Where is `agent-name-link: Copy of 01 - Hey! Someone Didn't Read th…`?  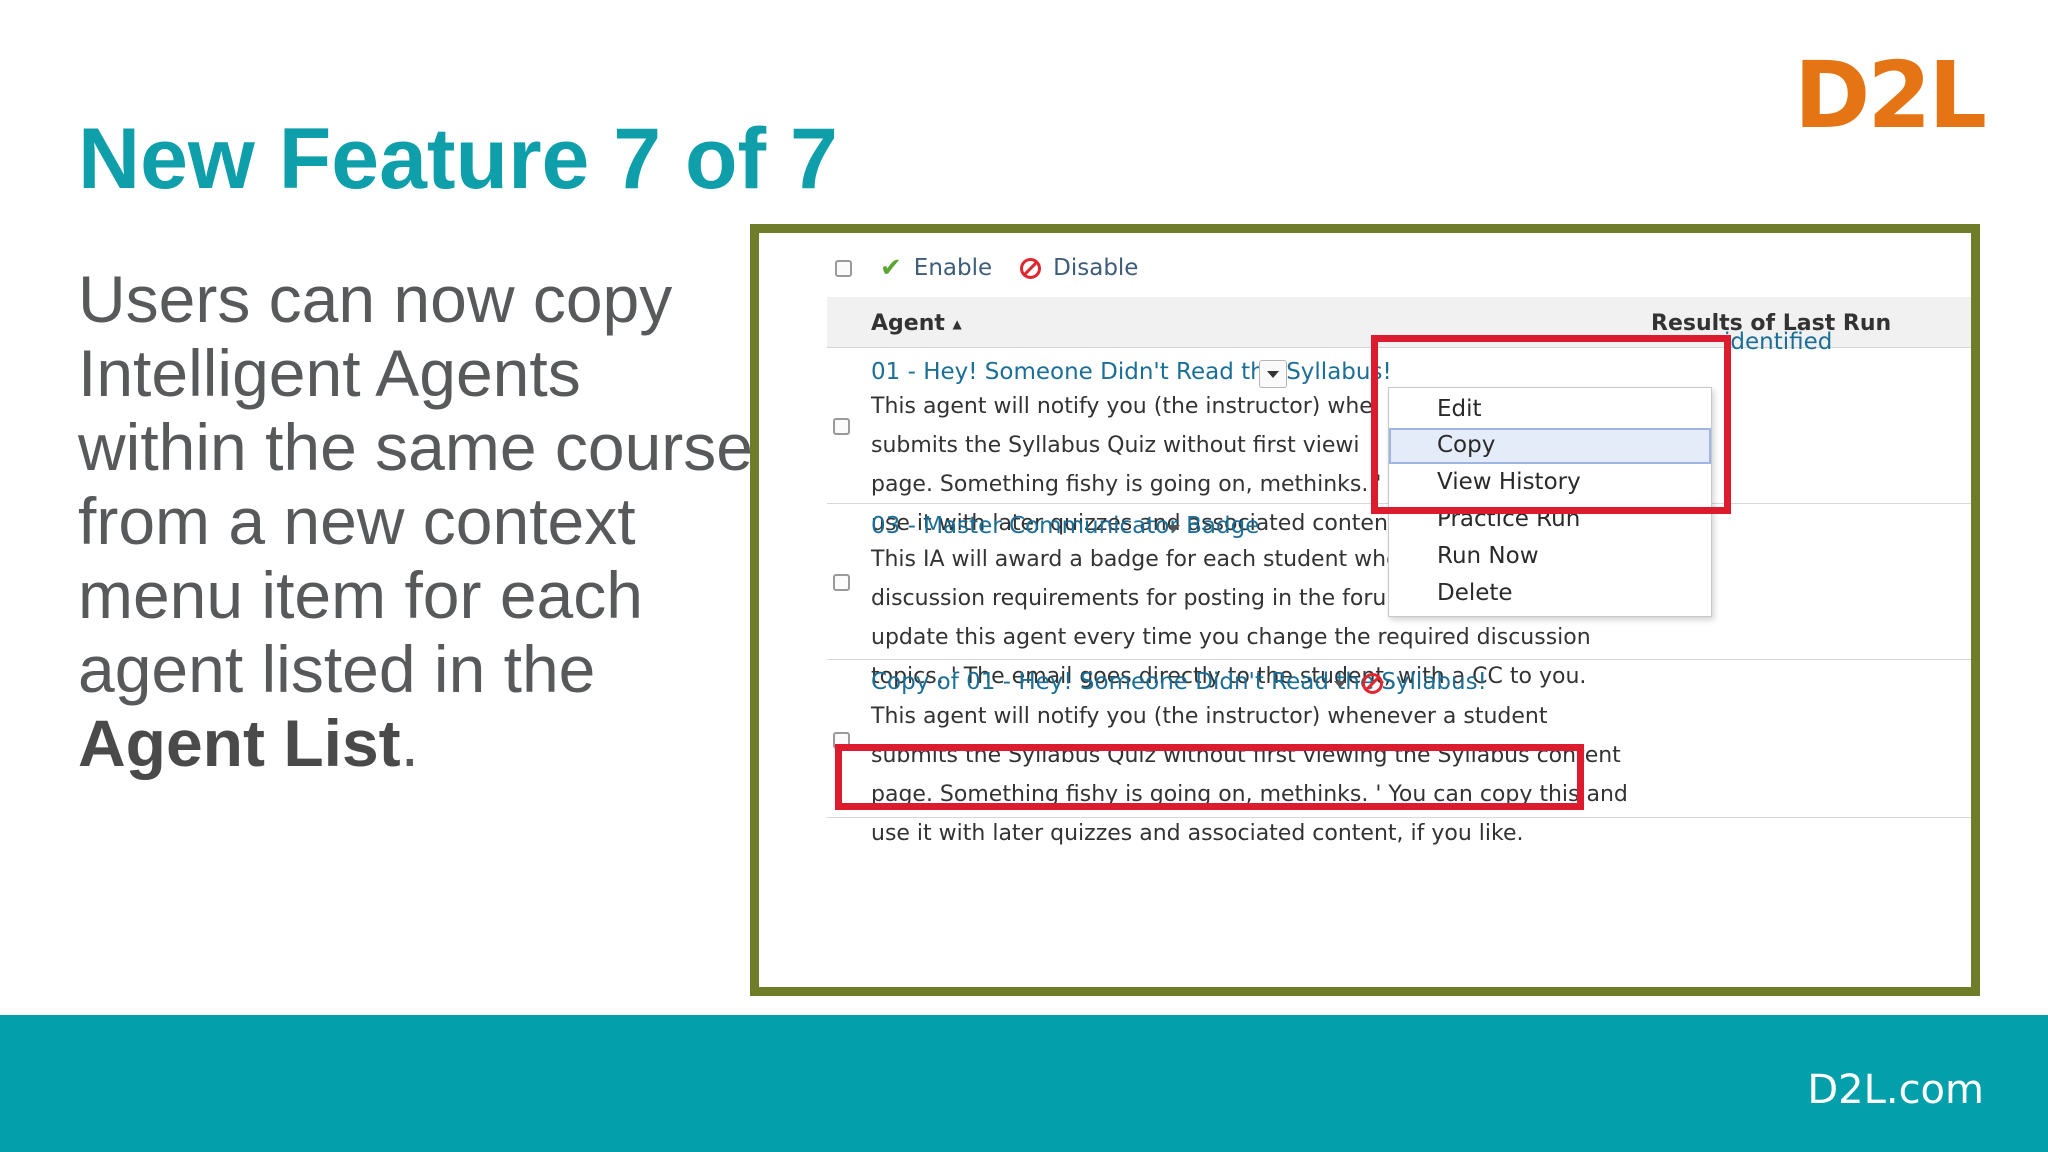
agent-name-link: Copy of 01 - Hey! Someone Didn't Read th… is located at coordinates (1179, 682).